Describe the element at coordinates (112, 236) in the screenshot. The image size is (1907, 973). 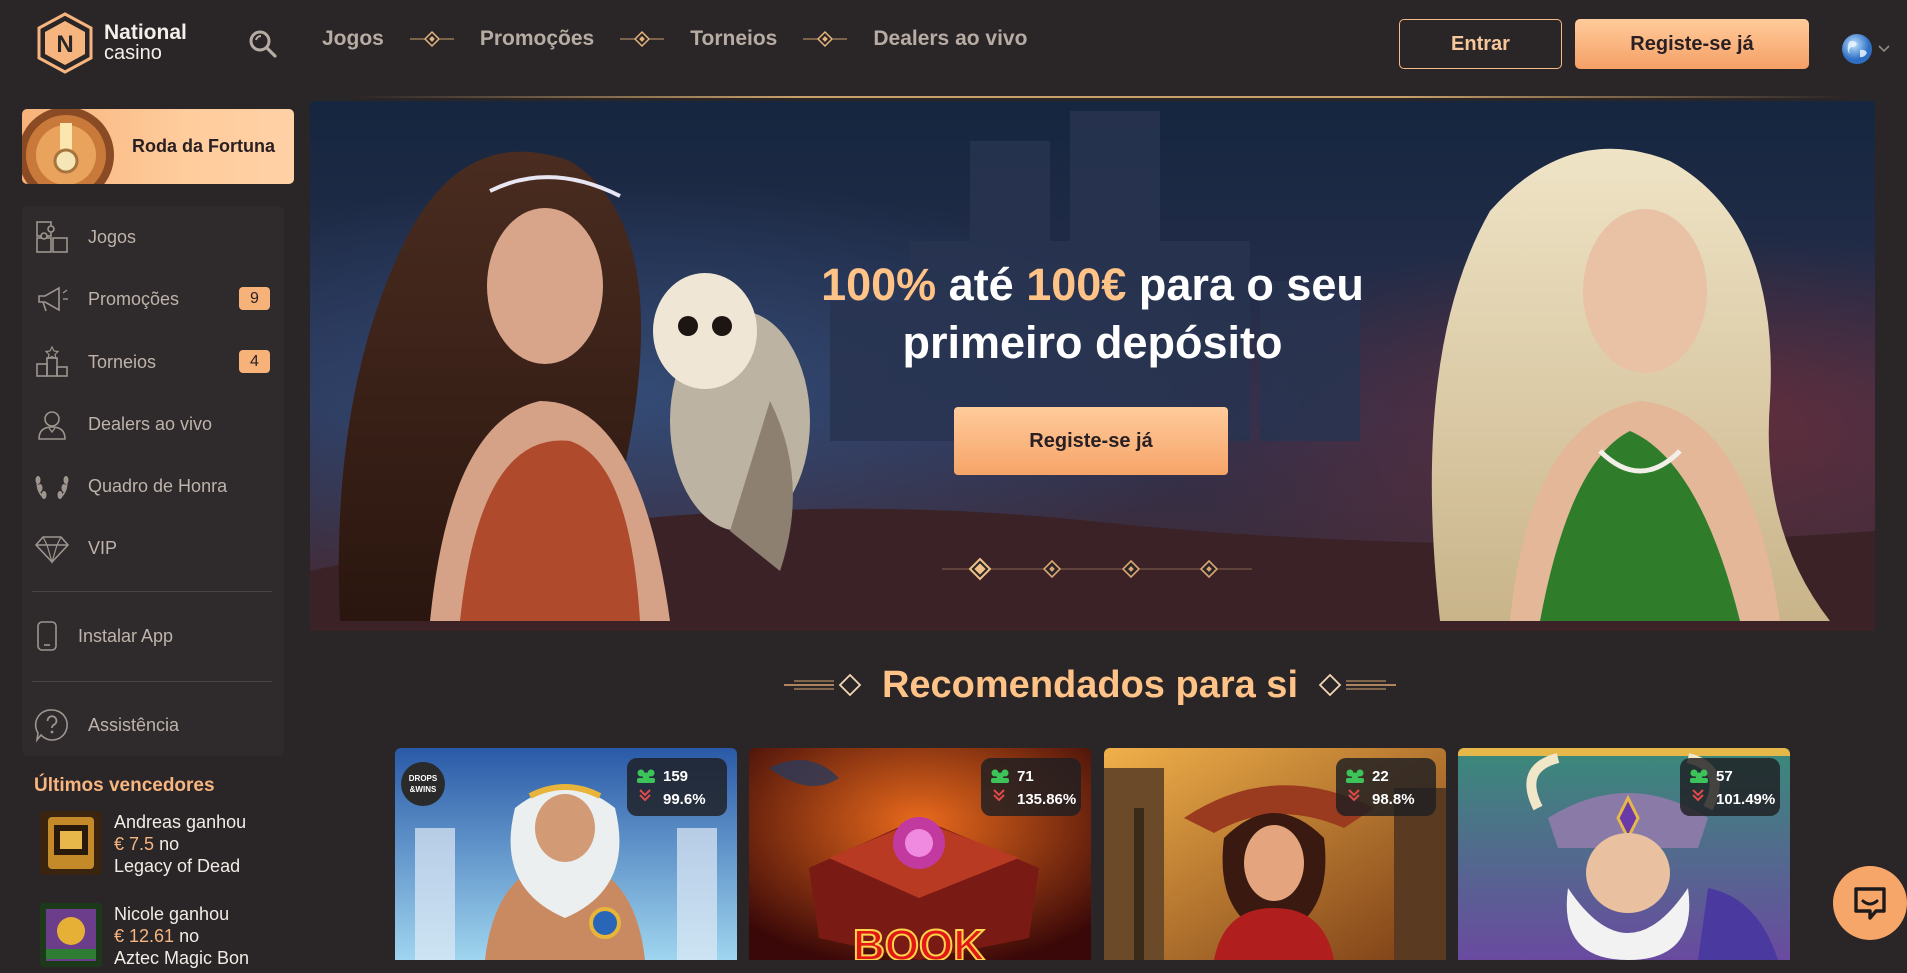
I see `sidebar-item-label: Jogos` at that location.